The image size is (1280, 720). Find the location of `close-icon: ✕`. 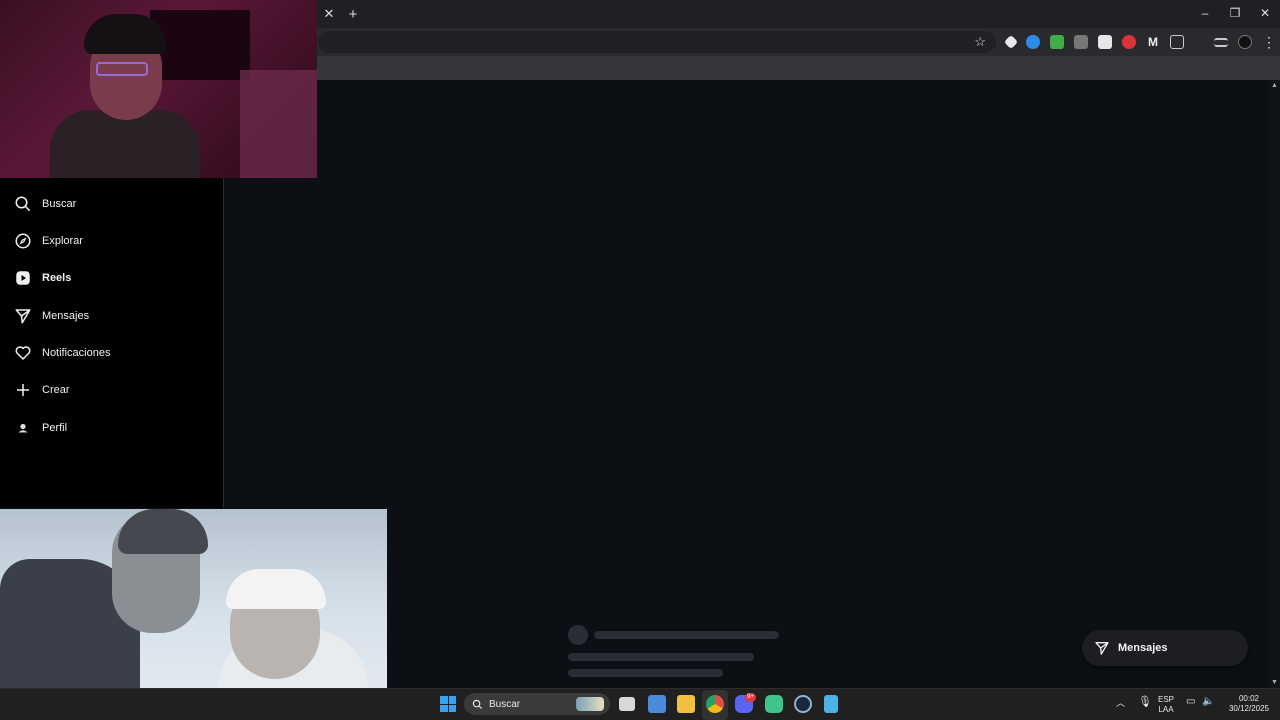

close-icon: ✕ is located at coordinates (329, 13).